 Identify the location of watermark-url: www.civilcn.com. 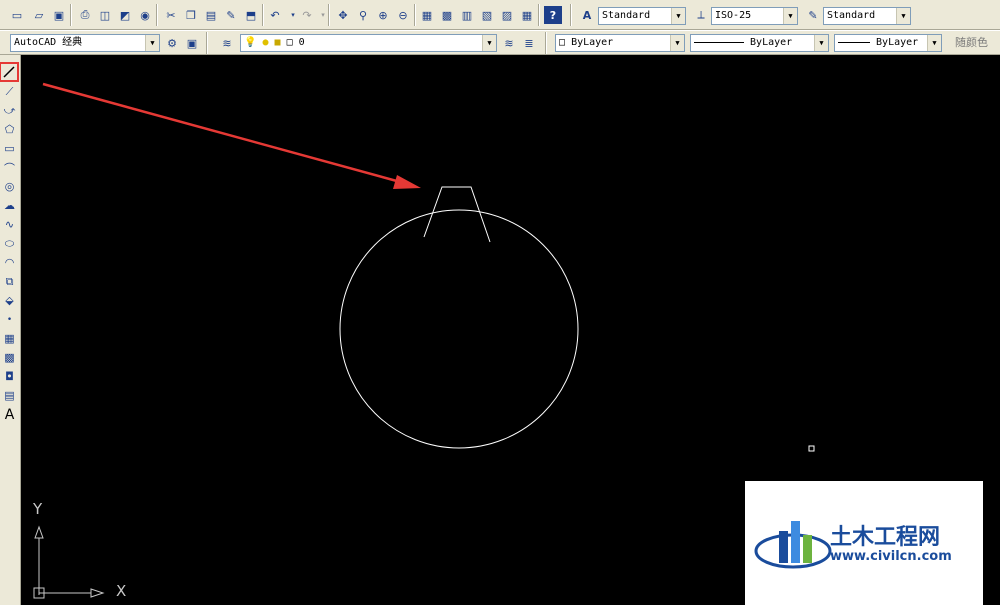
(891, 556).